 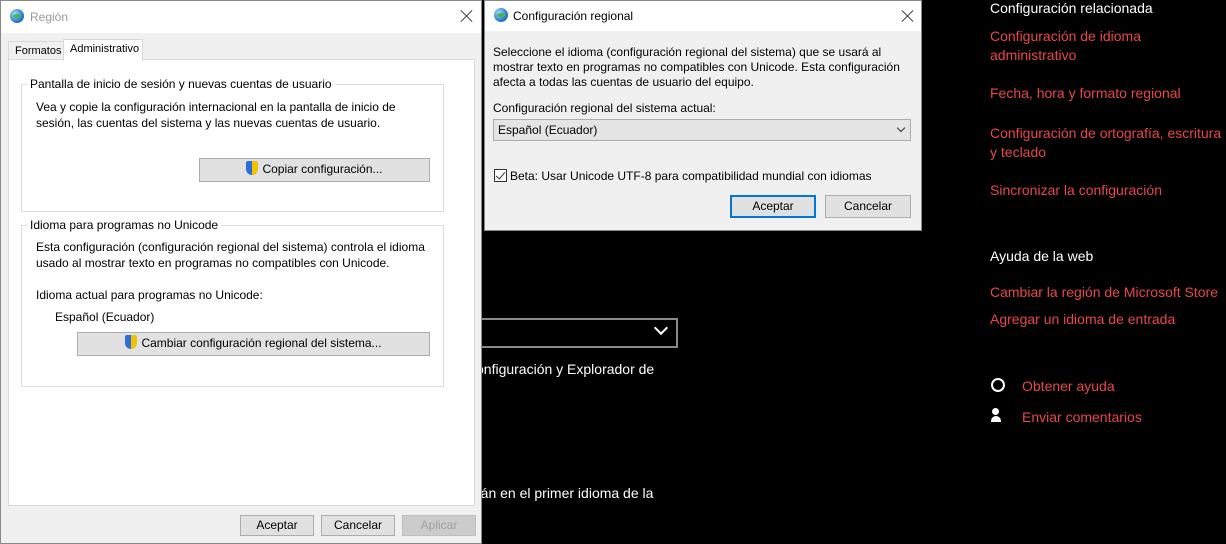 I want to click on current-language-label: Idioma actual para programas no Unicode:, so click(x=149, y=295).